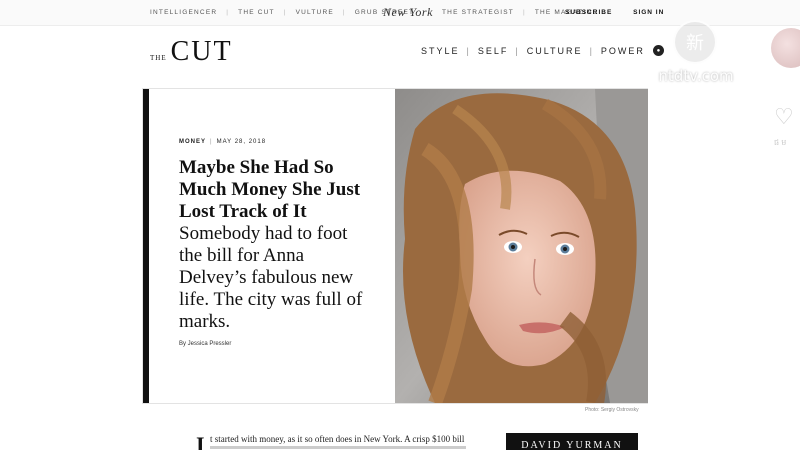 The height and width of the screenshot is (450, 800). What do you see at coordinates (623, 51) in the screenshot?
I see `nav-item-power: POWER` at bounding box center [623, 51].